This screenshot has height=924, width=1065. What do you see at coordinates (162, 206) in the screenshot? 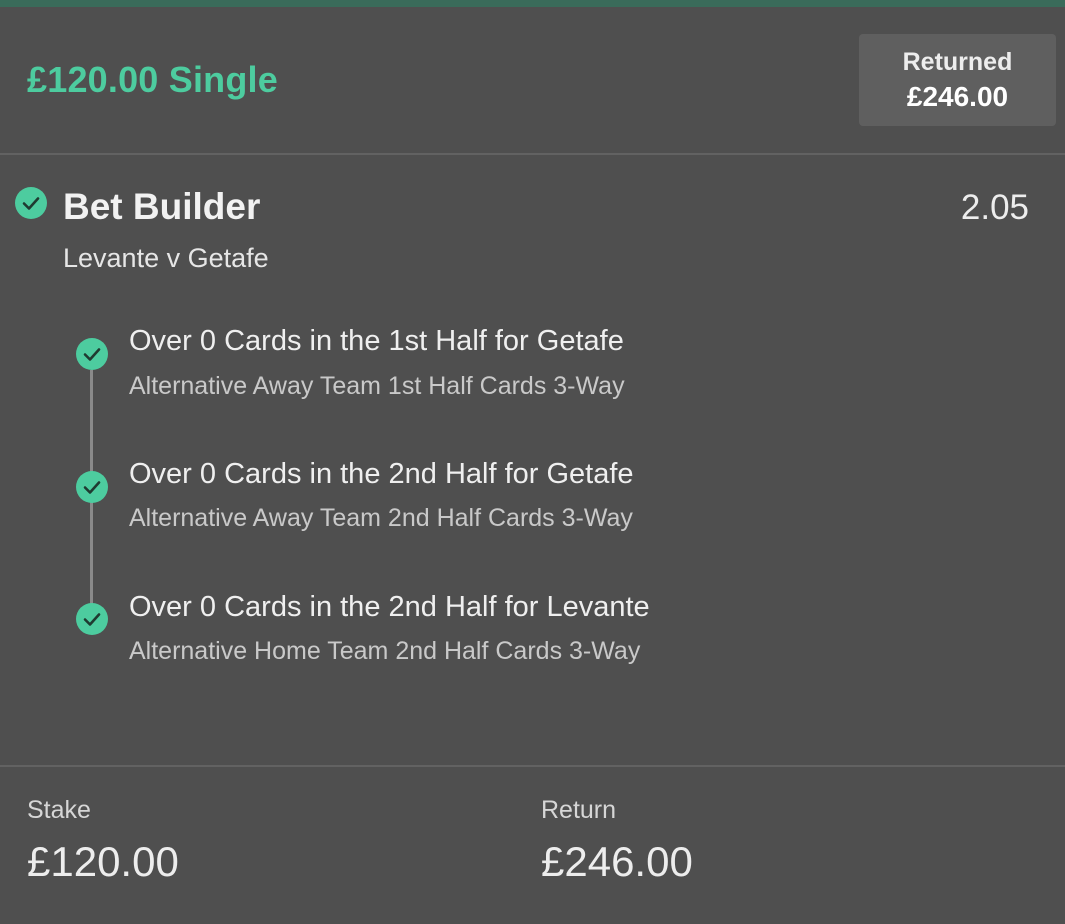
I see `bet-builder-title: Bet Builder` at bounding box center [162, 206].